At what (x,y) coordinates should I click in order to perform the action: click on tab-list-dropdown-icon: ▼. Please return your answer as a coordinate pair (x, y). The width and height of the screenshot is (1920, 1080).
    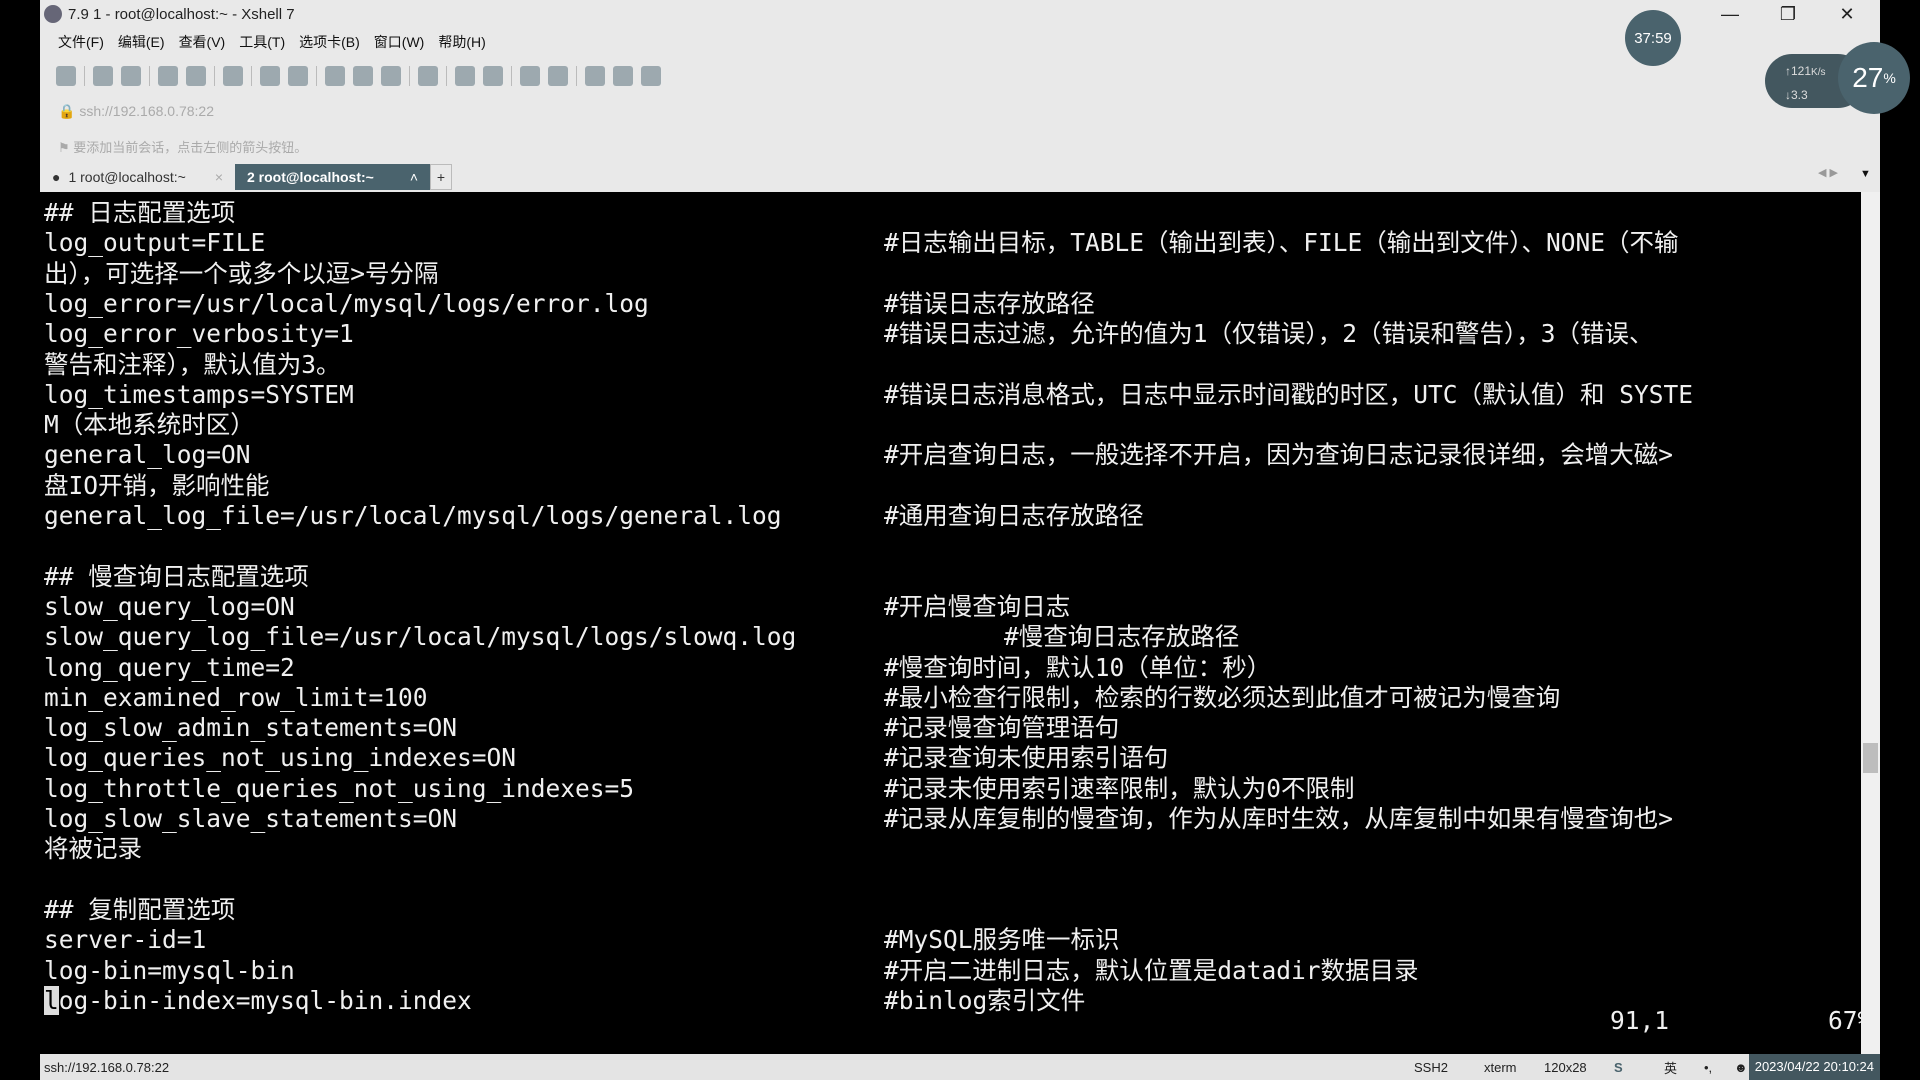
    Looking at the image, I should click on (1865, 174).